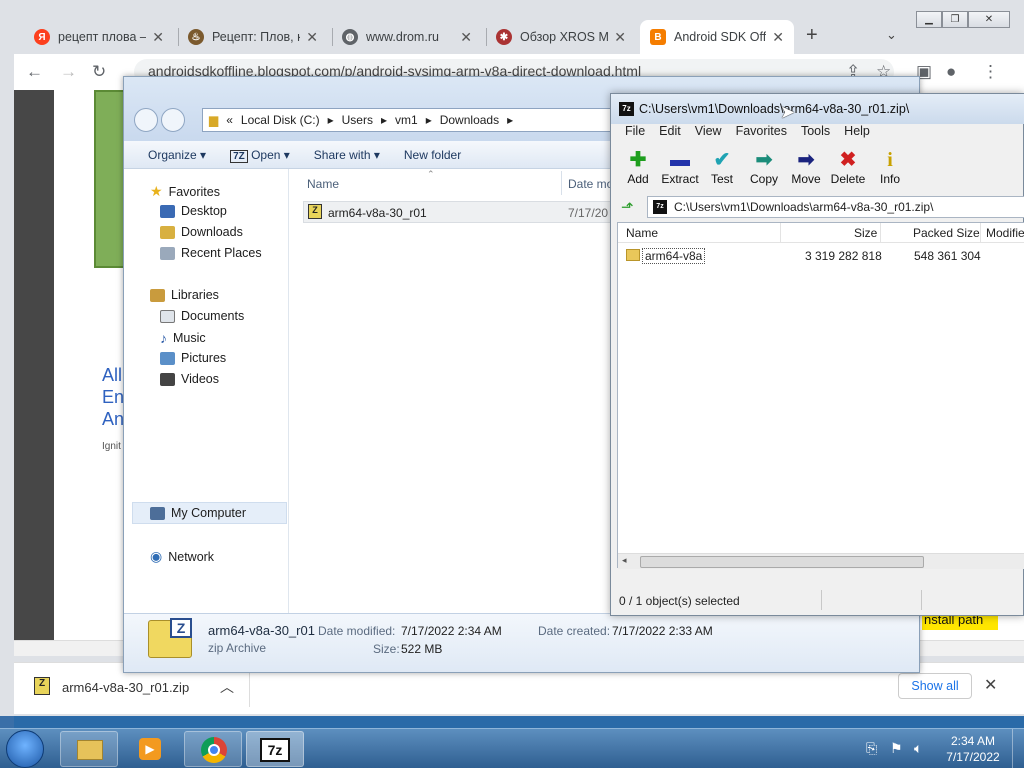  I want to click on folder-up-icon: ⬏, so click(627, 207).